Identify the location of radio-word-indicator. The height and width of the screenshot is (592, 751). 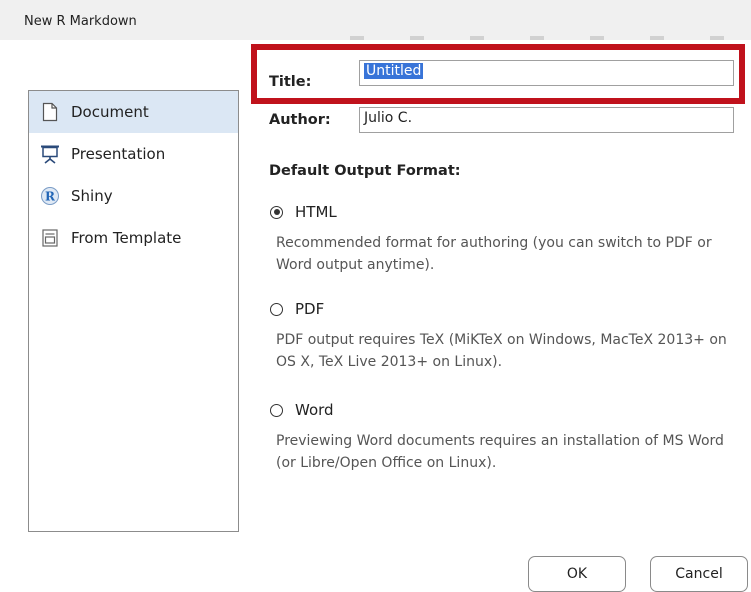
(276, 410).